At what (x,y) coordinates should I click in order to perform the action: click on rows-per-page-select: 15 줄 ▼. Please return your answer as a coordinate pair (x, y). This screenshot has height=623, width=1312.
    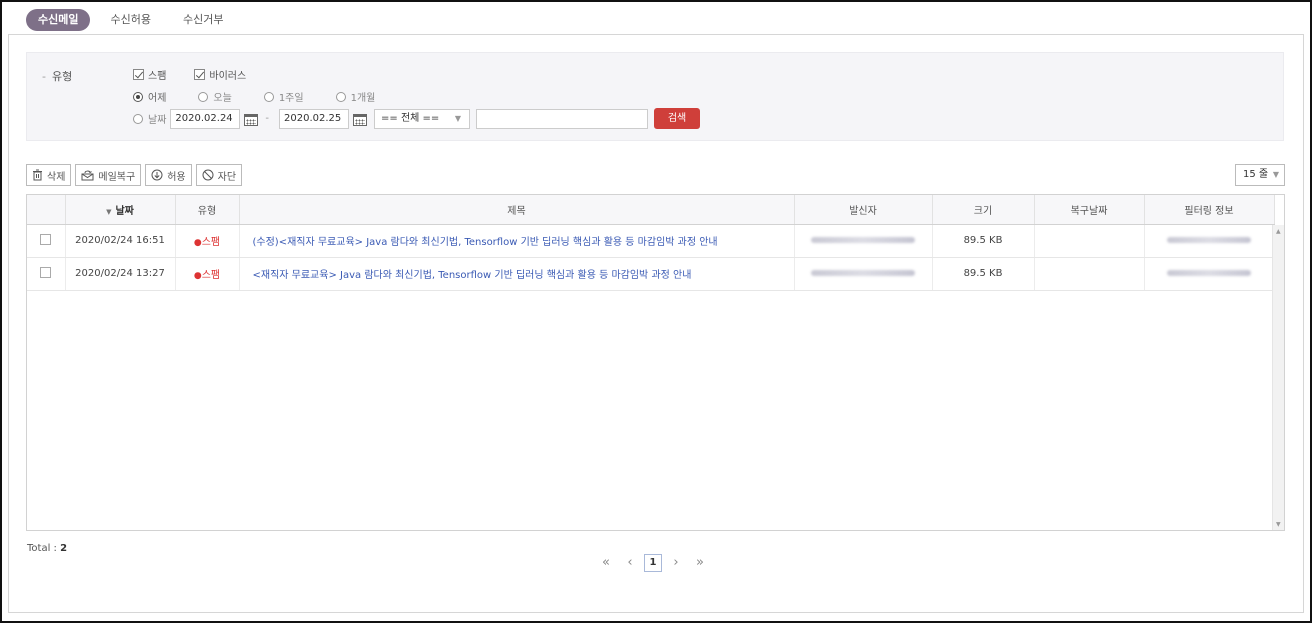
    Looking at the image, I should click on (1260, 175).